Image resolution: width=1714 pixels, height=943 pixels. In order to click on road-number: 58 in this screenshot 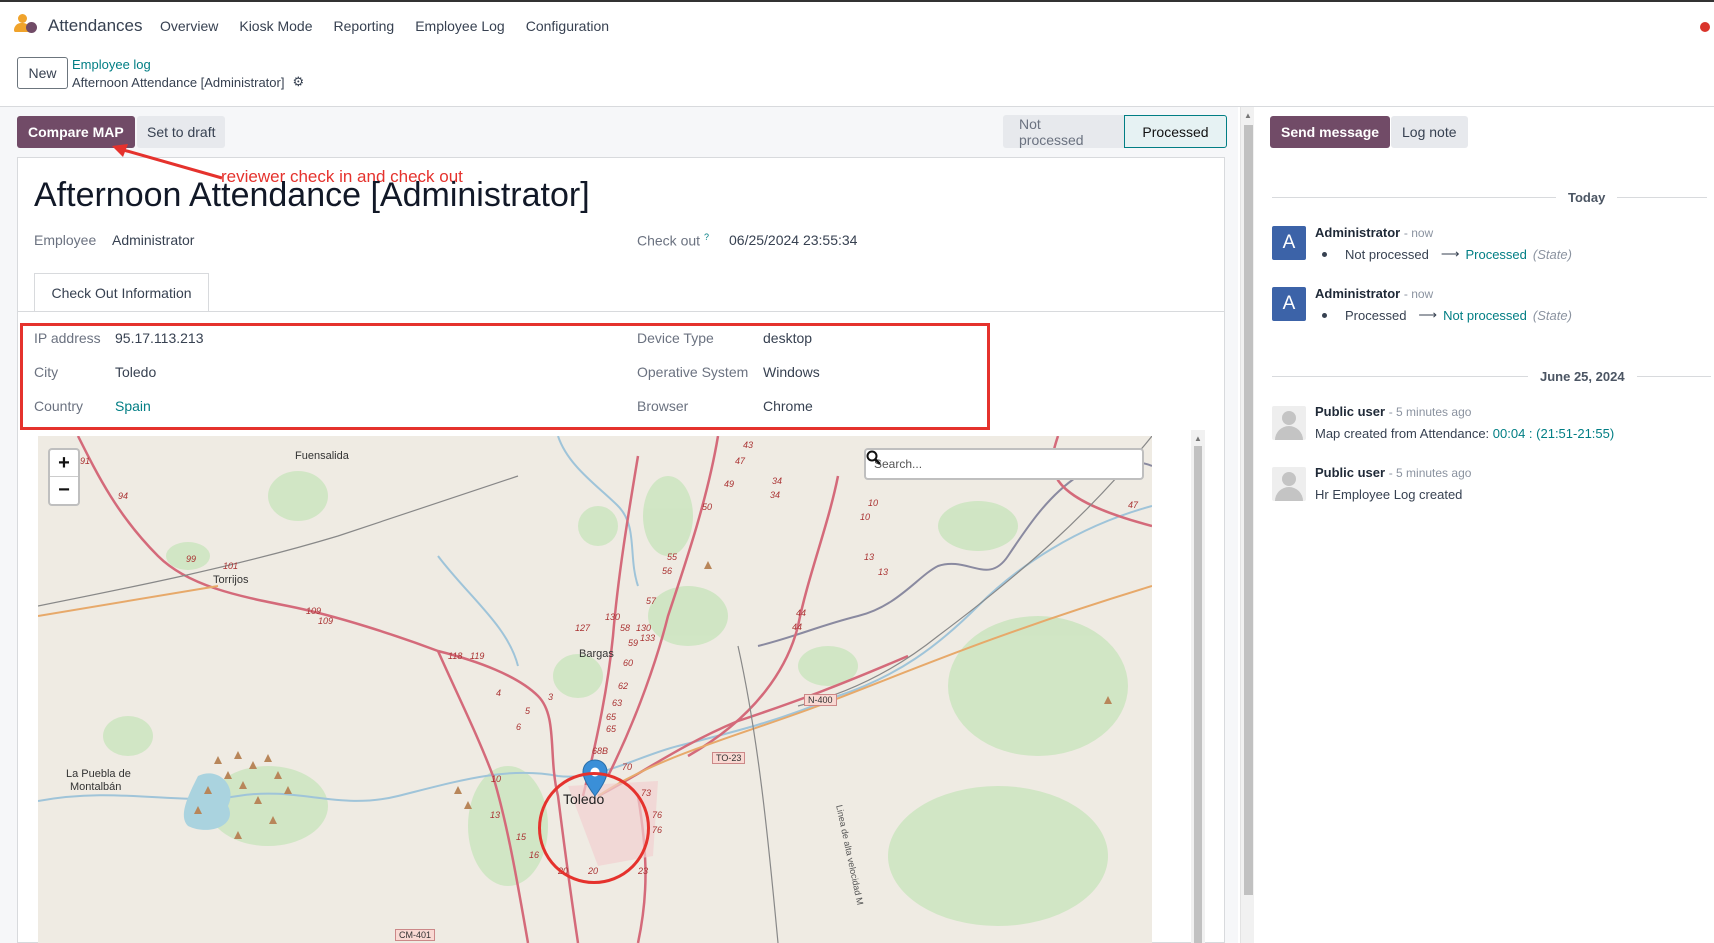, I will do `click(625, 628)`.